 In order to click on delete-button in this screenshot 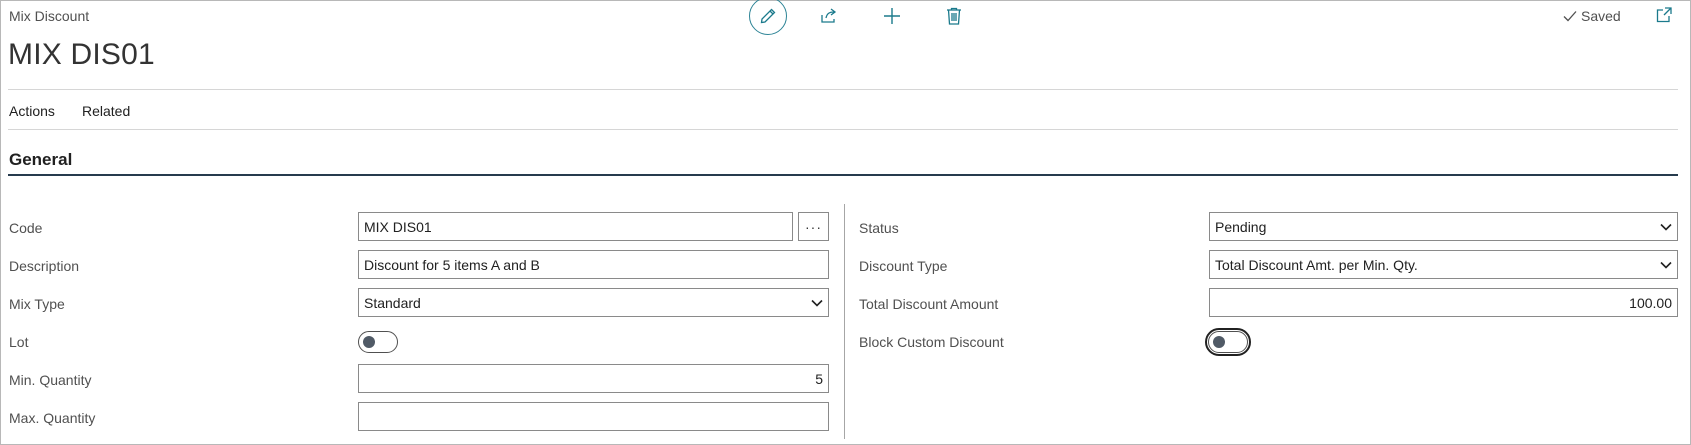, I will do `click(954, 16)`.